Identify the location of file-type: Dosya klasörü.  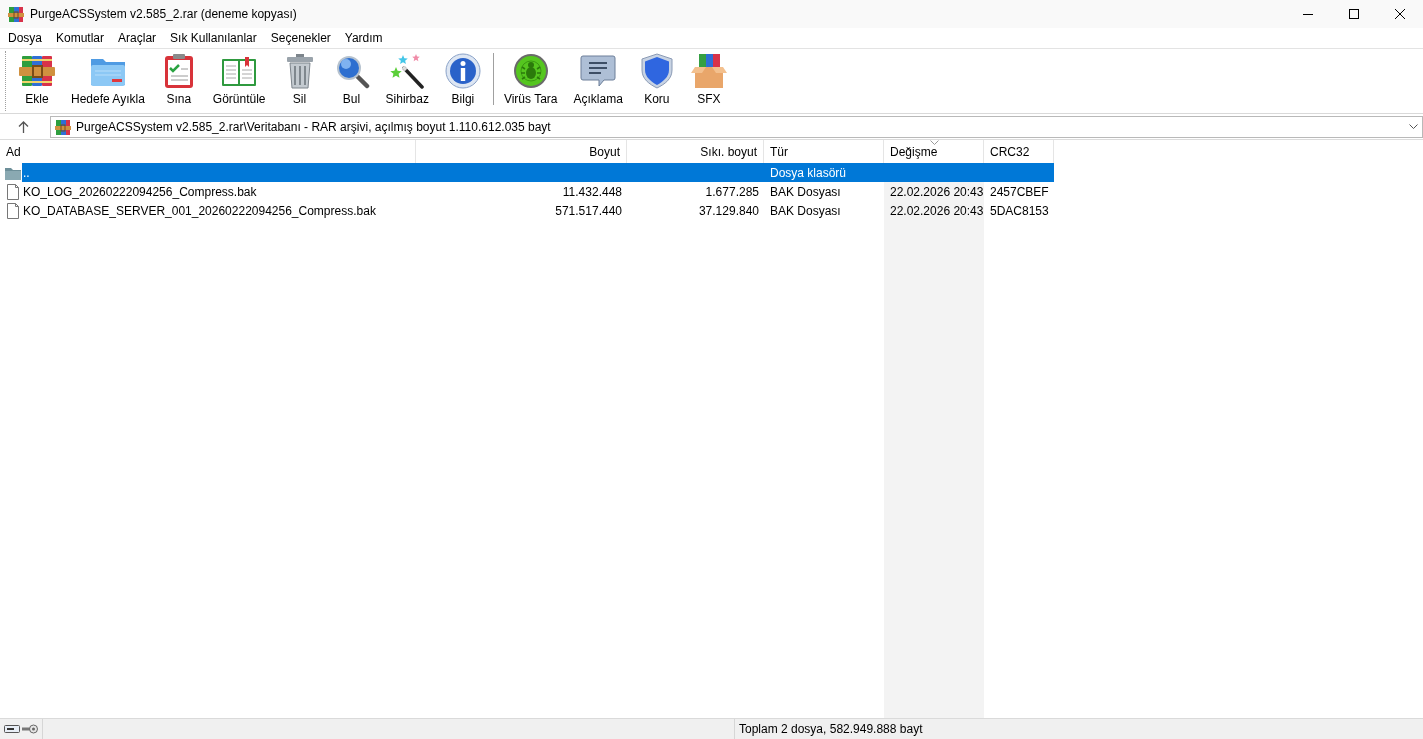
(808, 172).